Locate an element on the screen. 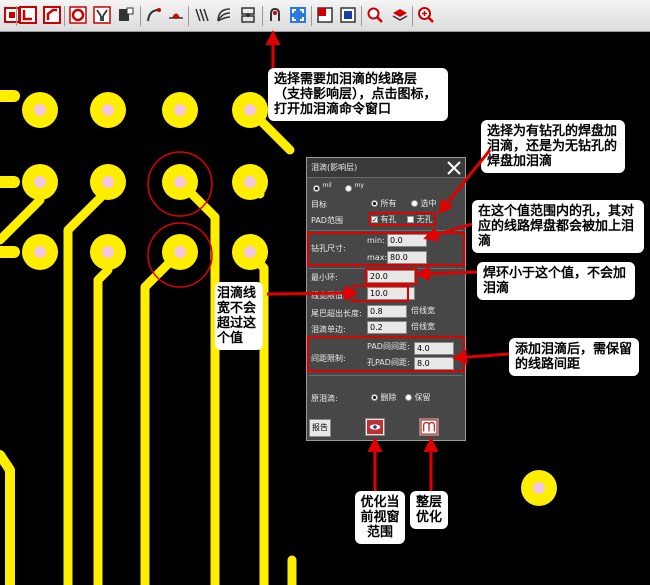 The image size is (650, 585). callout-ring: 焊环小于这个值，不会加泪滴 is located at coordinates (556, 281).